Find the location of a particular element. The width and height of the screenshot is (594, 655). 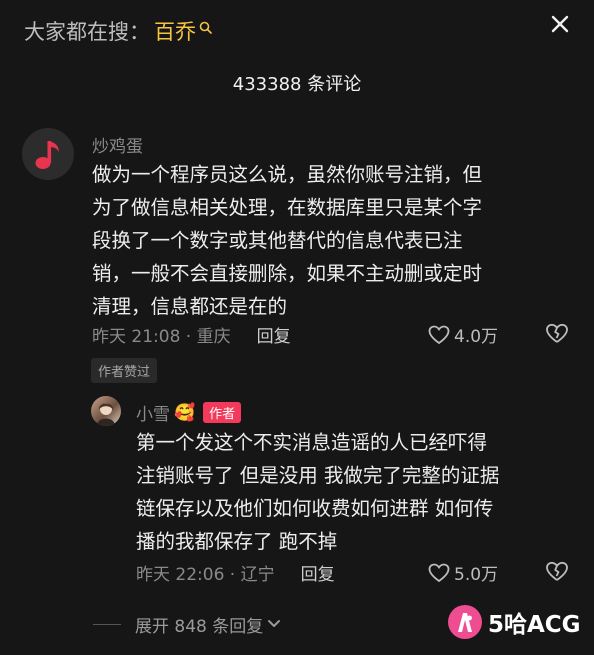

divider is located at coordinates (107, 624).